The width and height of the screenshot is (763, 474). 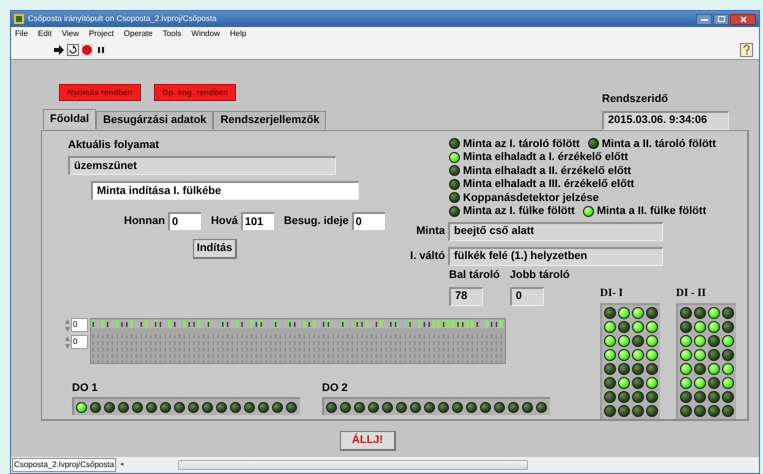 What do you see at coordinates (691, 293) in the screenshot?
I see `di-label: DI - II` at bounding box center [691, 293].